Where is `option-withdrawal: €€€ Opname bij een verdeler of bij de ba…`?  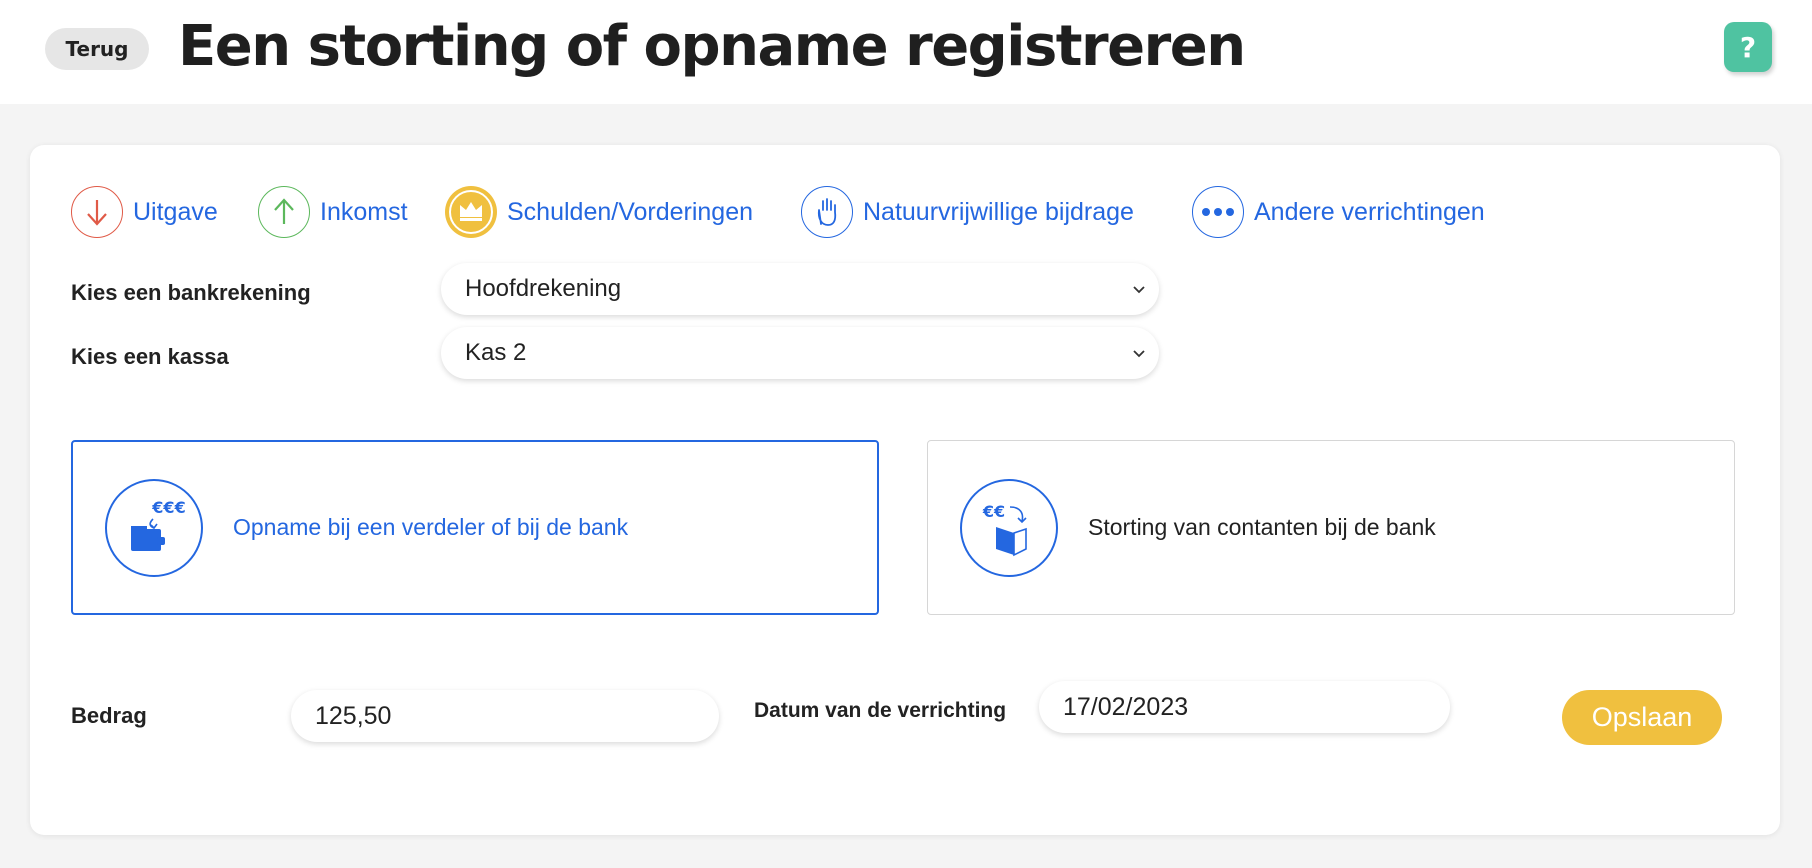
option-withdrawal: €€€ Opname bij een verdeler of bij de ba… is located at coordinates (475, 527).